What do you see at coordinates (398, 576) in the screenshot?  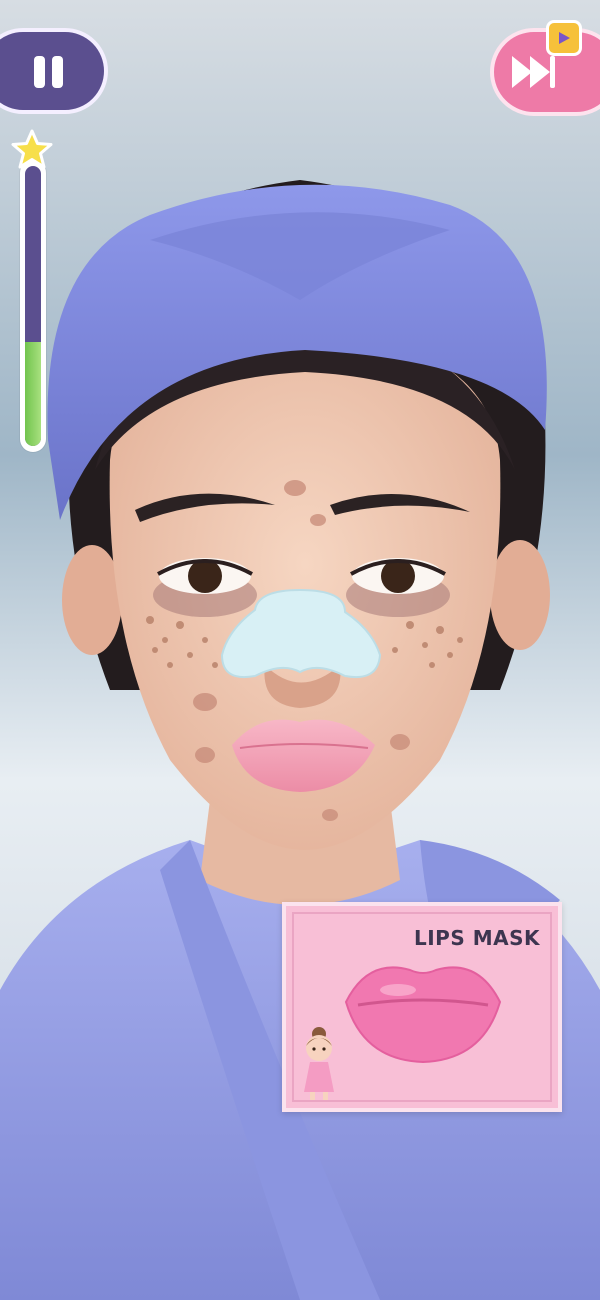 I see `iris-right` at bounding box center [398, 576].